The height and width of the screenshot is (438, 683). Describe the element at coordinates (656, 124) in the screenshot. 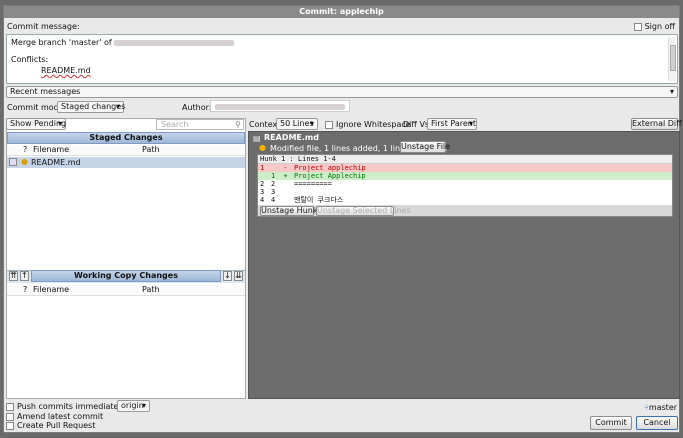

I see `external-diff-button: External Diff` at that location.